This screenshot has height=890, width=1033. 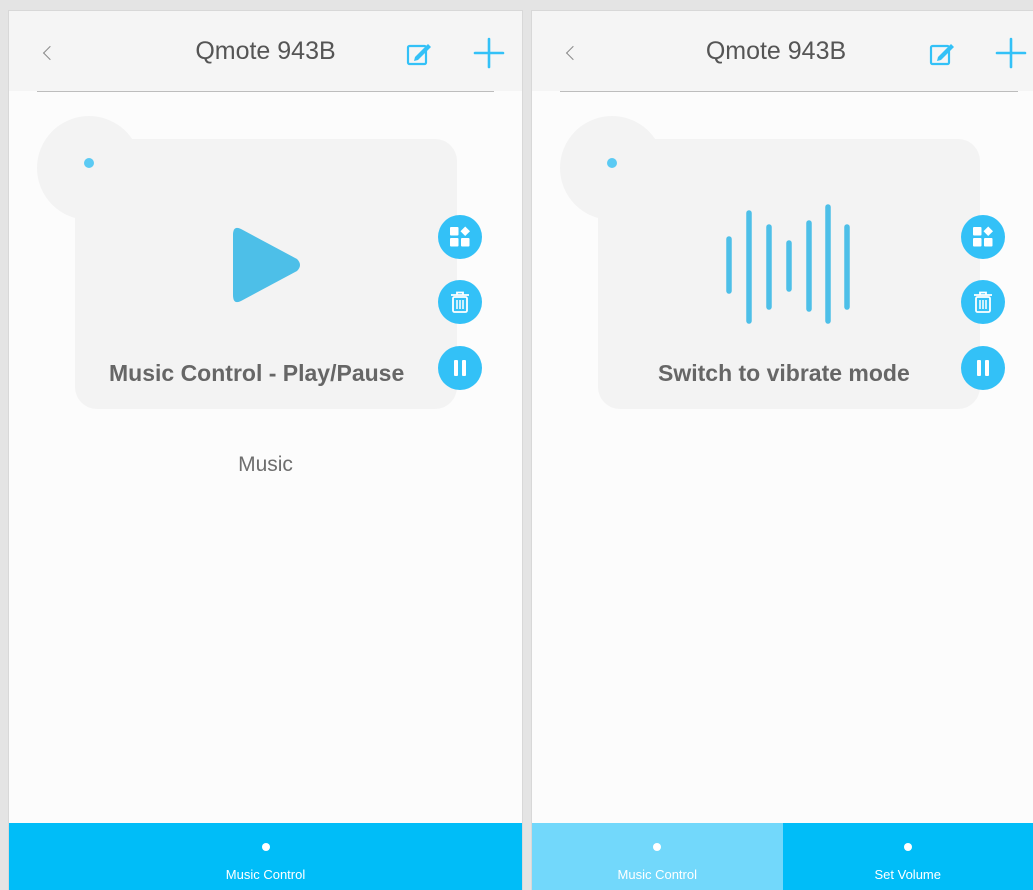 What do you see at coordinates (907, 856) in the screenshot?
I see `tab-set-volume: Set Volume` at bounding box center [907, 856].